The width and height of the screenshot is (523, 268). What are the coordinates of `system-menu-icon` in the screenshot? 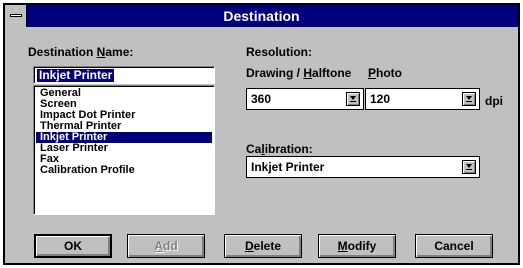 It's located at (16, 15).